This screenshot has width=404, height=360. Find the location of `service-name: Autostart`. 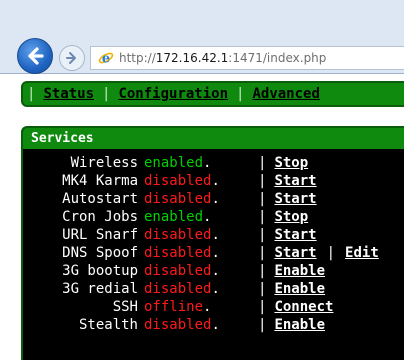

service-name: Autostart is located at coordinates (100, 199).